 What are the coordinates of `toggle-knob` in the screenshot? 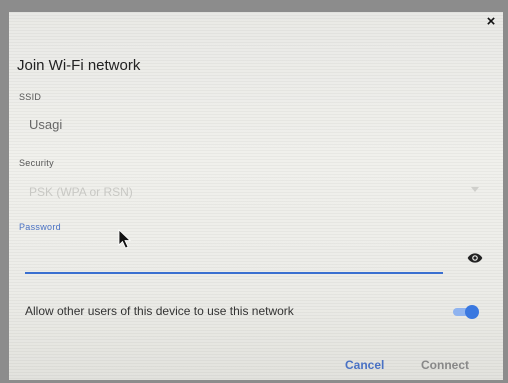 It's located at (472, 312).